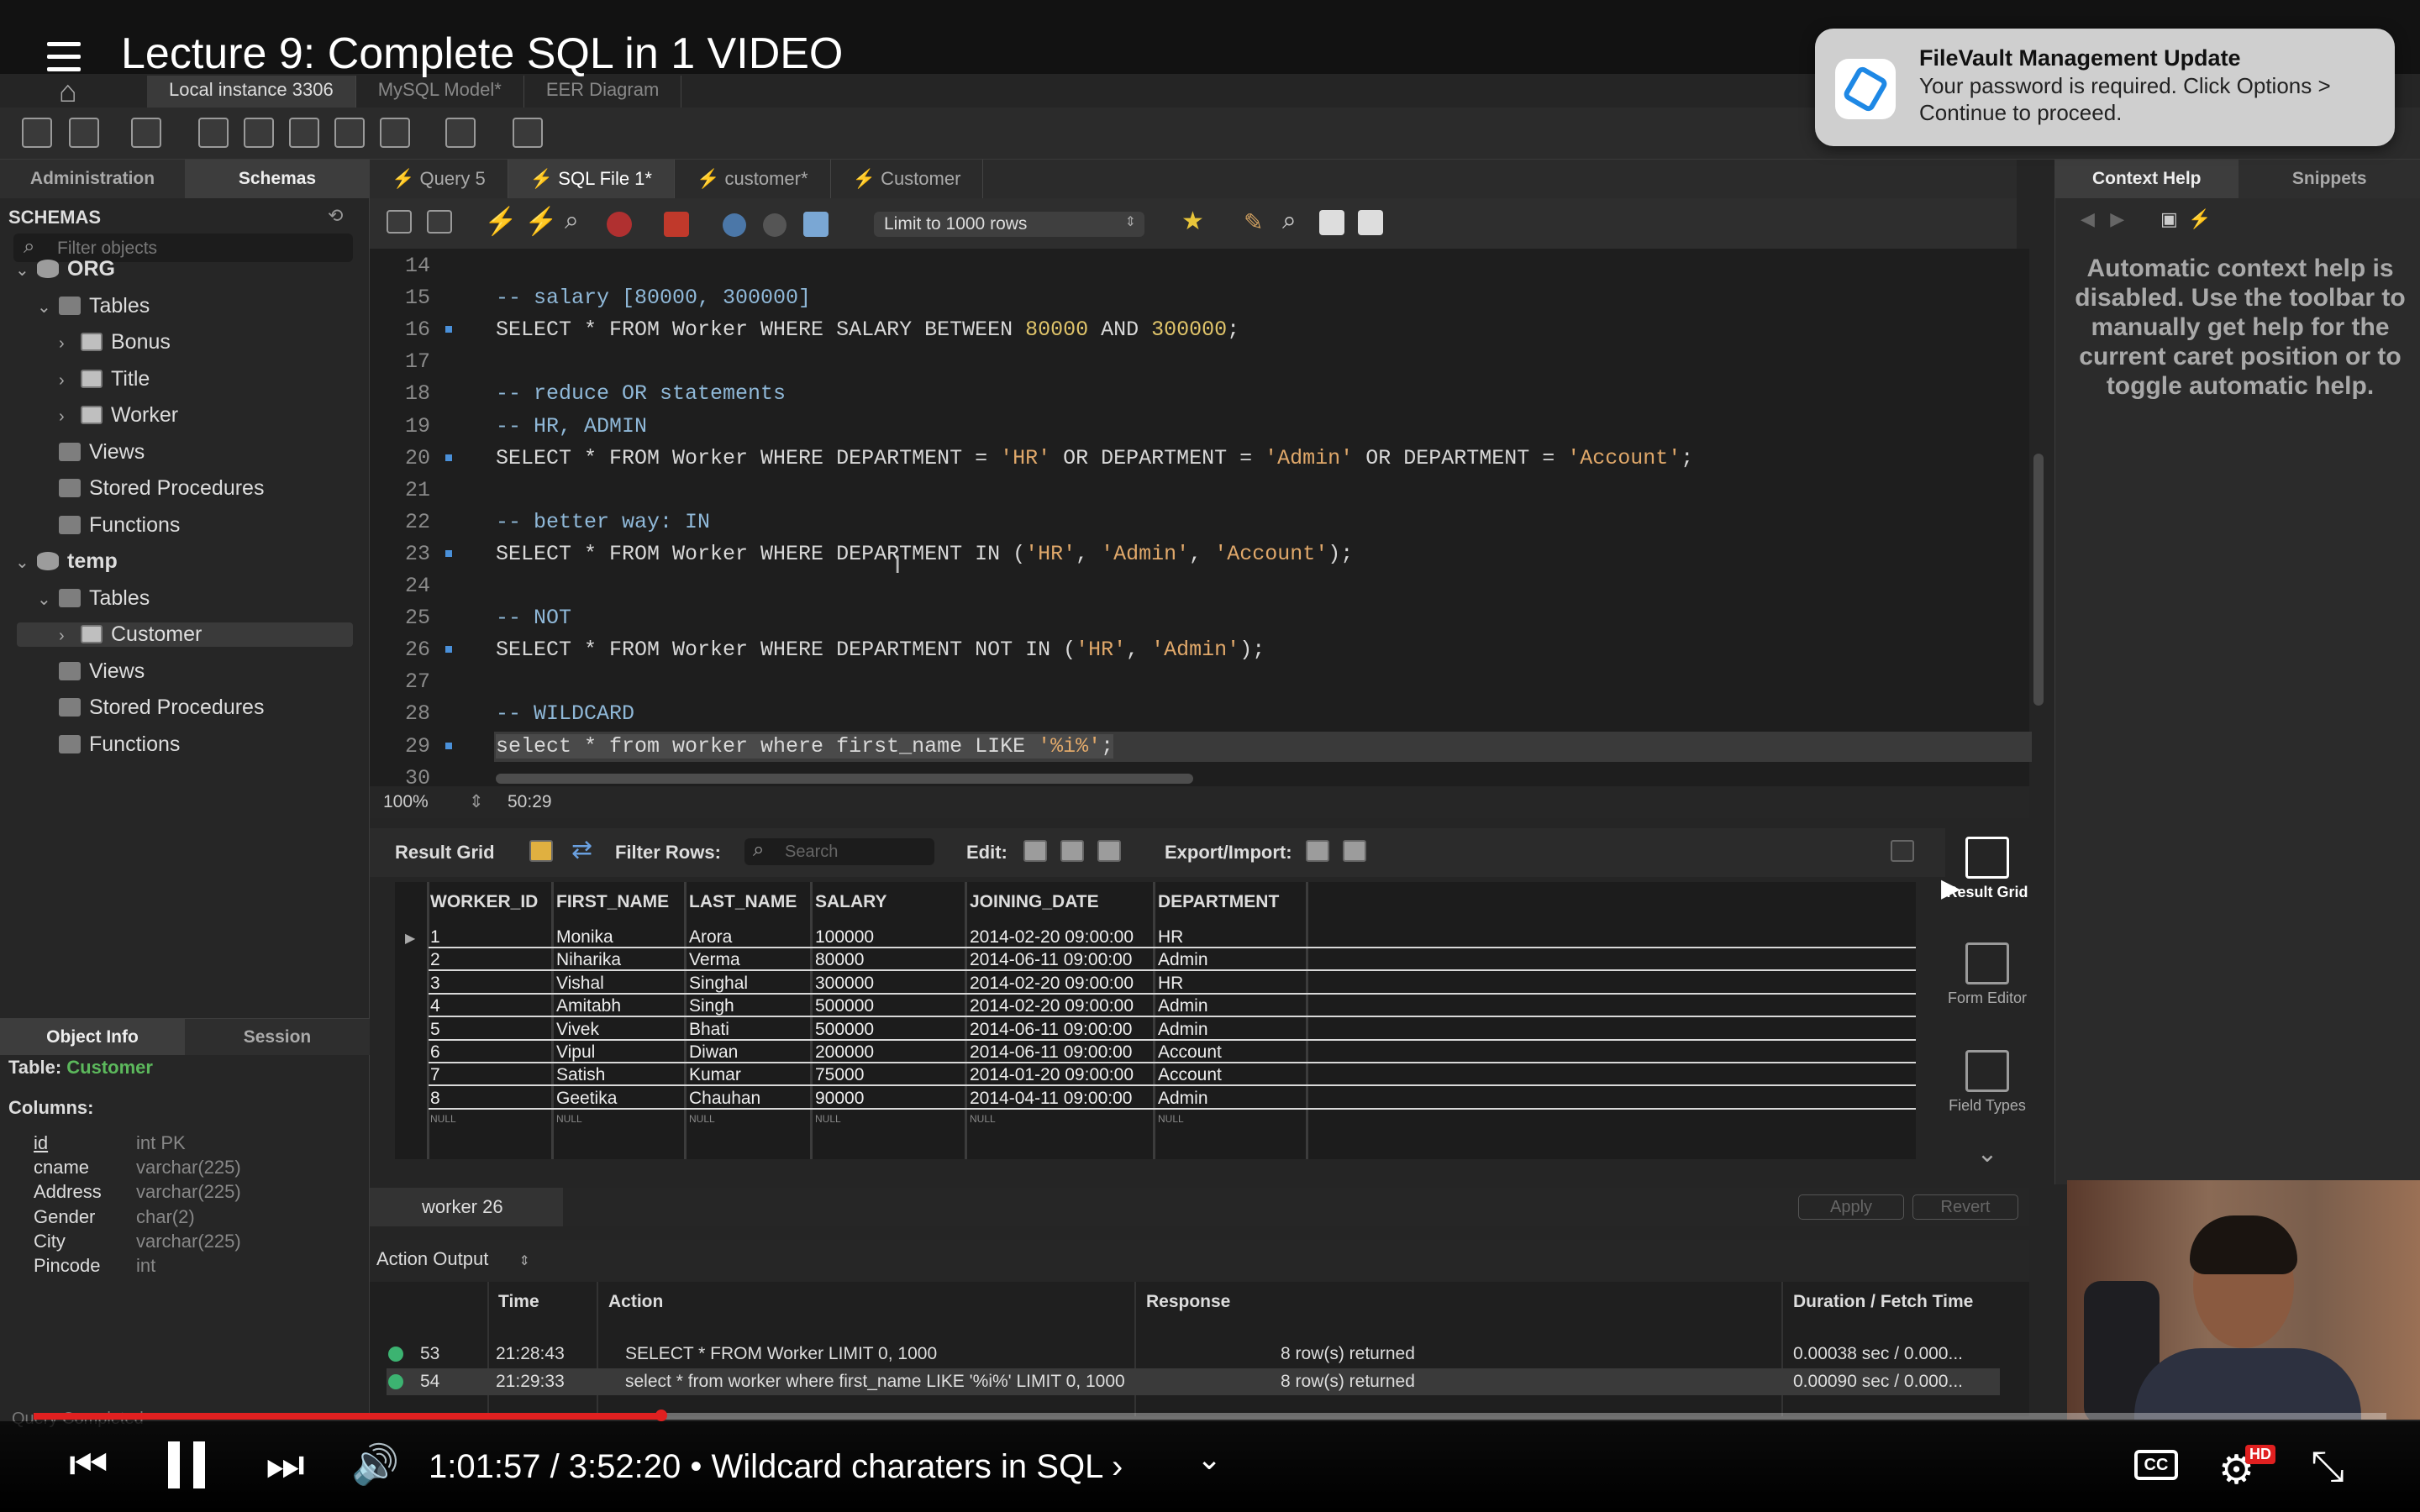 The height and width of the screenshot is (1512, 2420). What do you see at coordinates (734, 225) in the screenshot?
I see `commit-icon` at bounding box center [734, 225].